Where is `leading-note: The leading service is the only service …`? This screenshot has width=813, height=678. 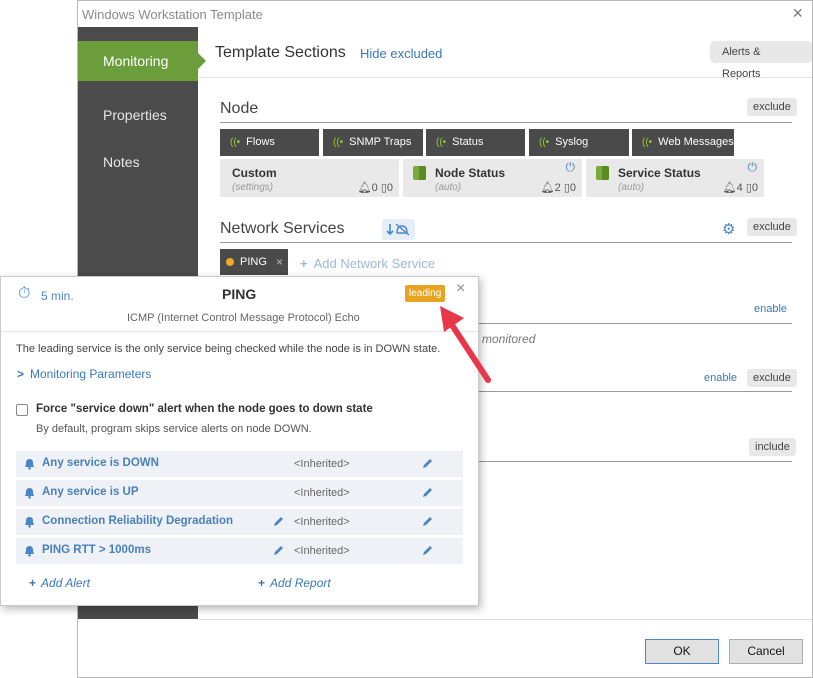
leading-note: The leading service is the only service … is located at coordinates (228, 349).